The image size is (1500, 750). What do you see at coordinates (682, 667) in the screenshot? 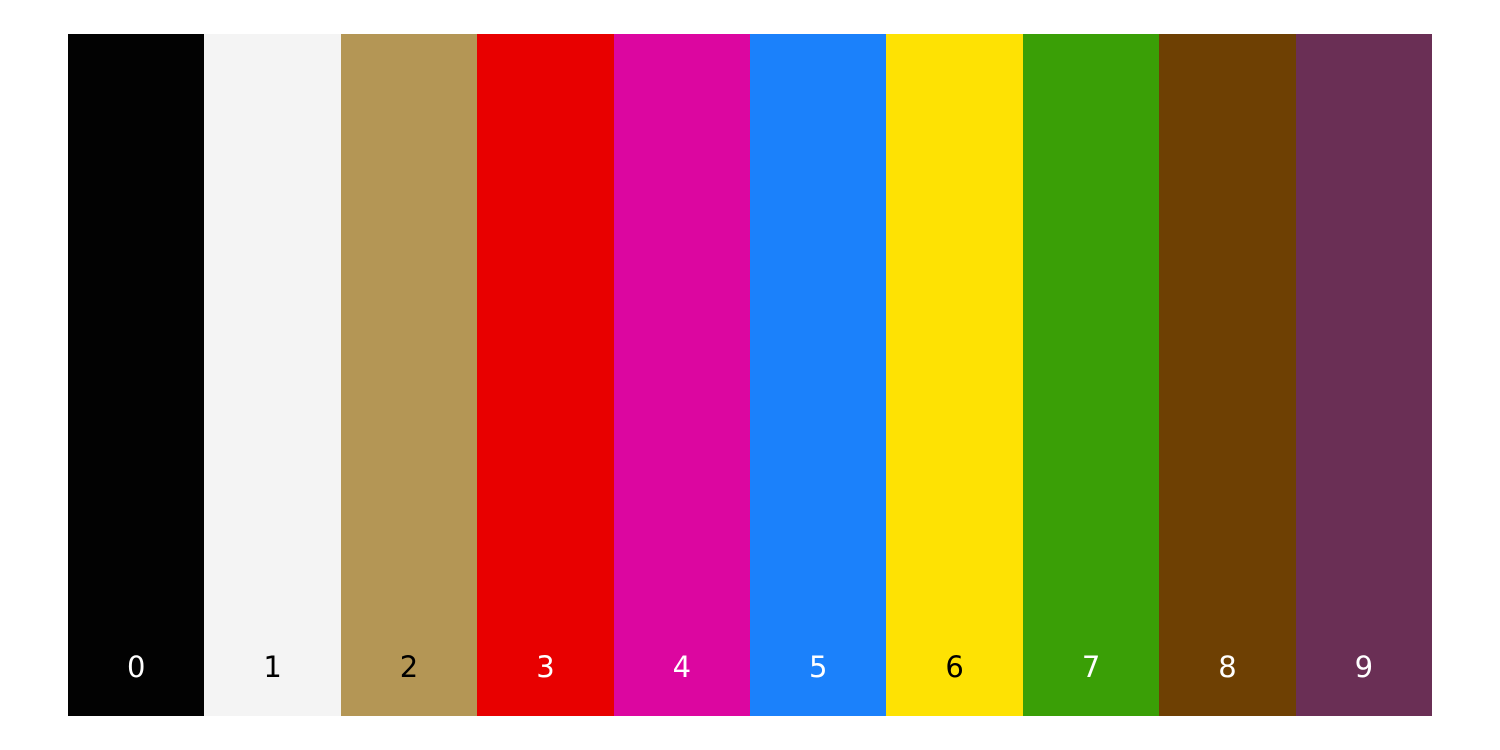
I see `swatch-label-4: 4` at bounding box center [682, 667].